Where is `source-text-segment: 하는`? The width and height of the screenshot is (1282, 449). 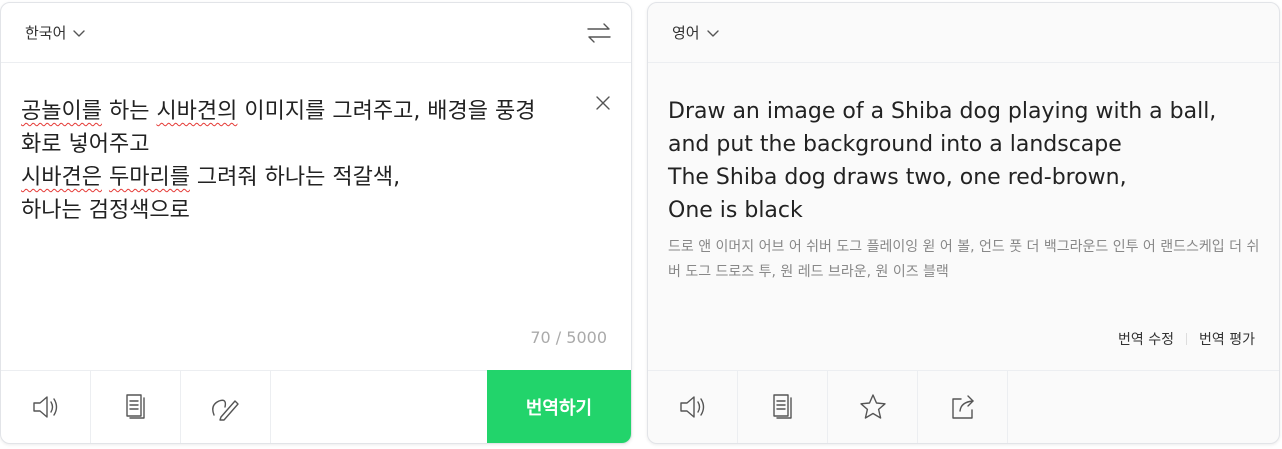
source-text-segment: 하는 is located at coordinates (129, 111).